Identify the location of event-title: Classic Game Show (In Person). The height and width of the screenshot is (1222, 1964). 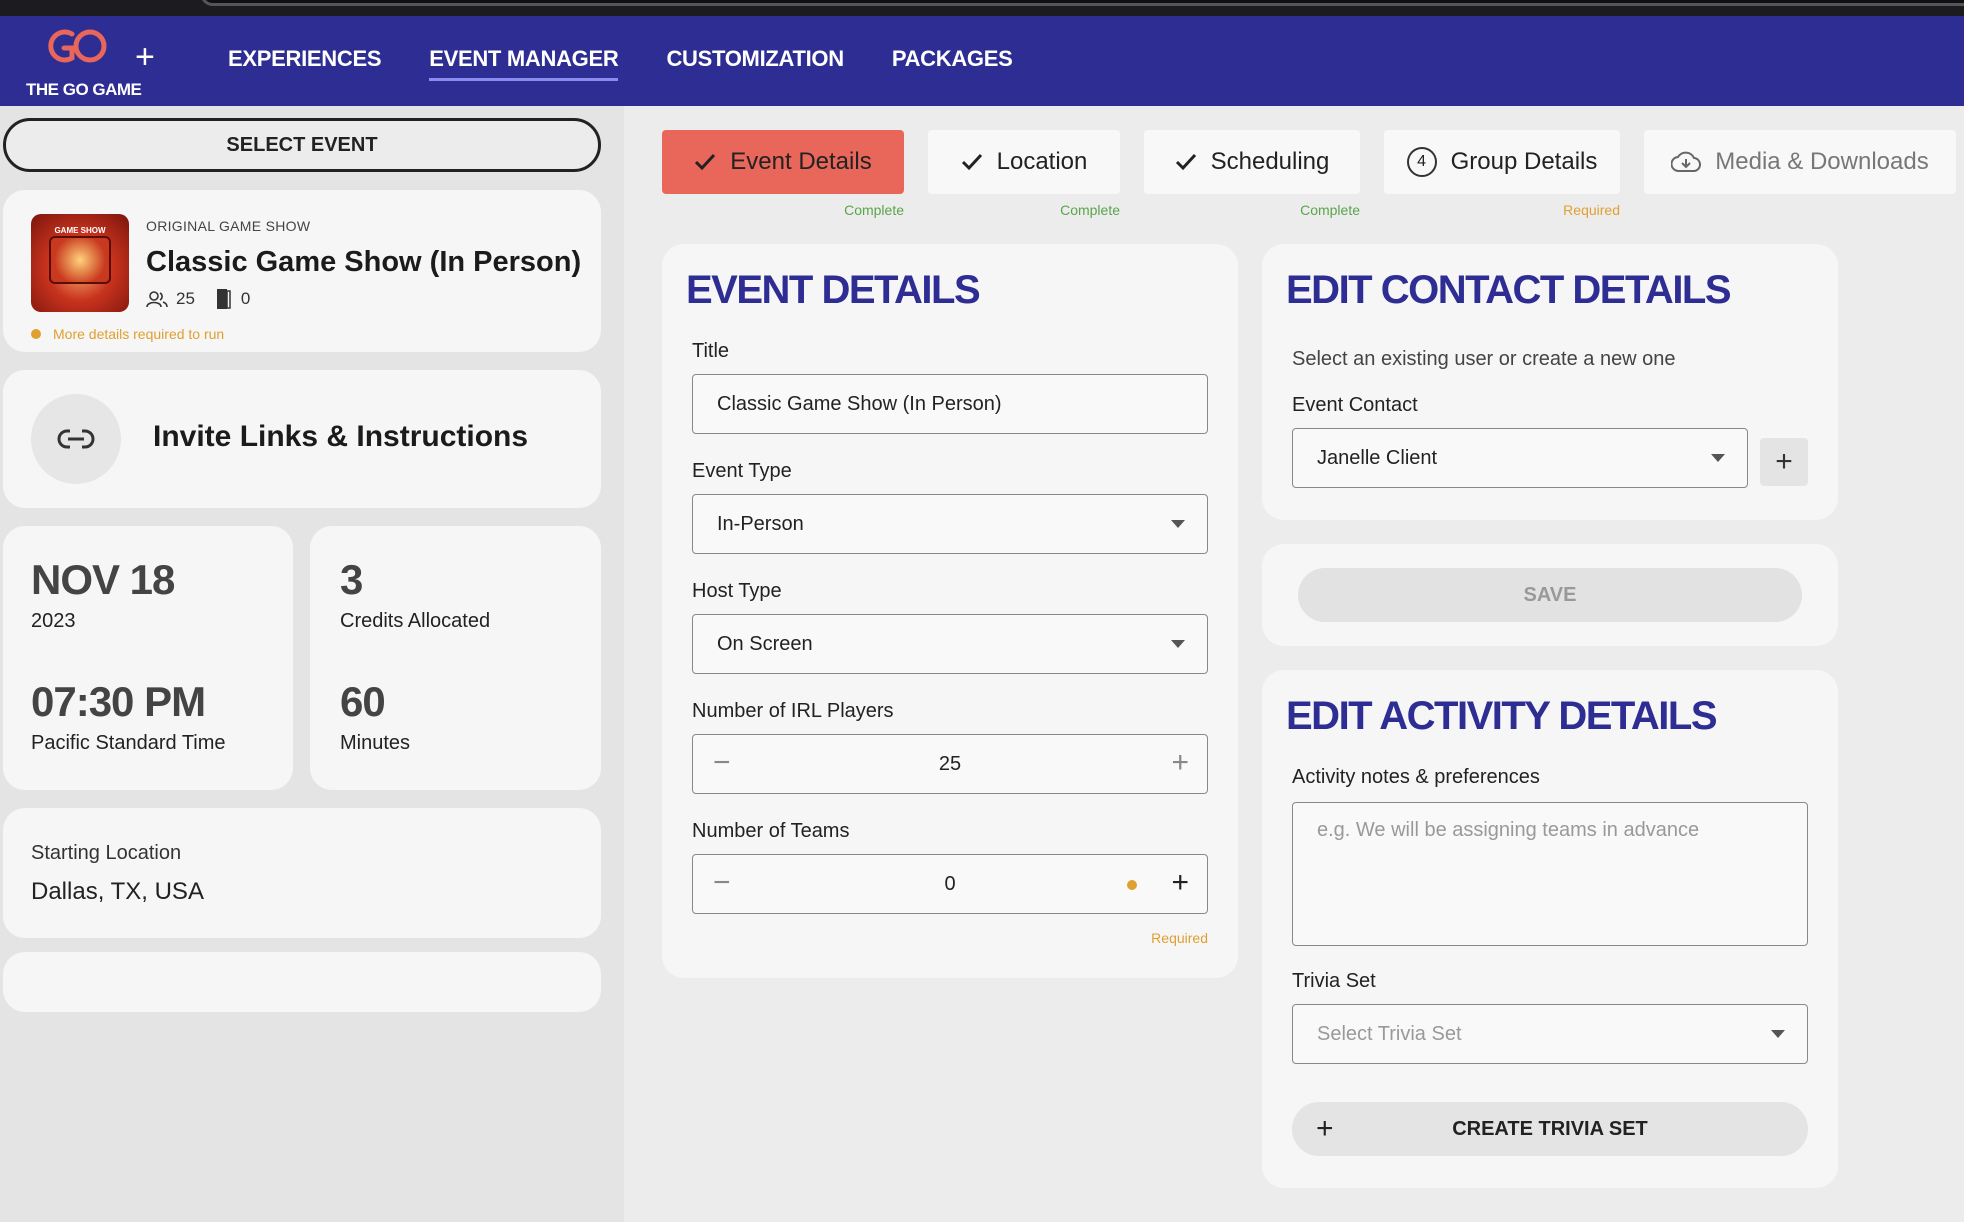
(364, 262).